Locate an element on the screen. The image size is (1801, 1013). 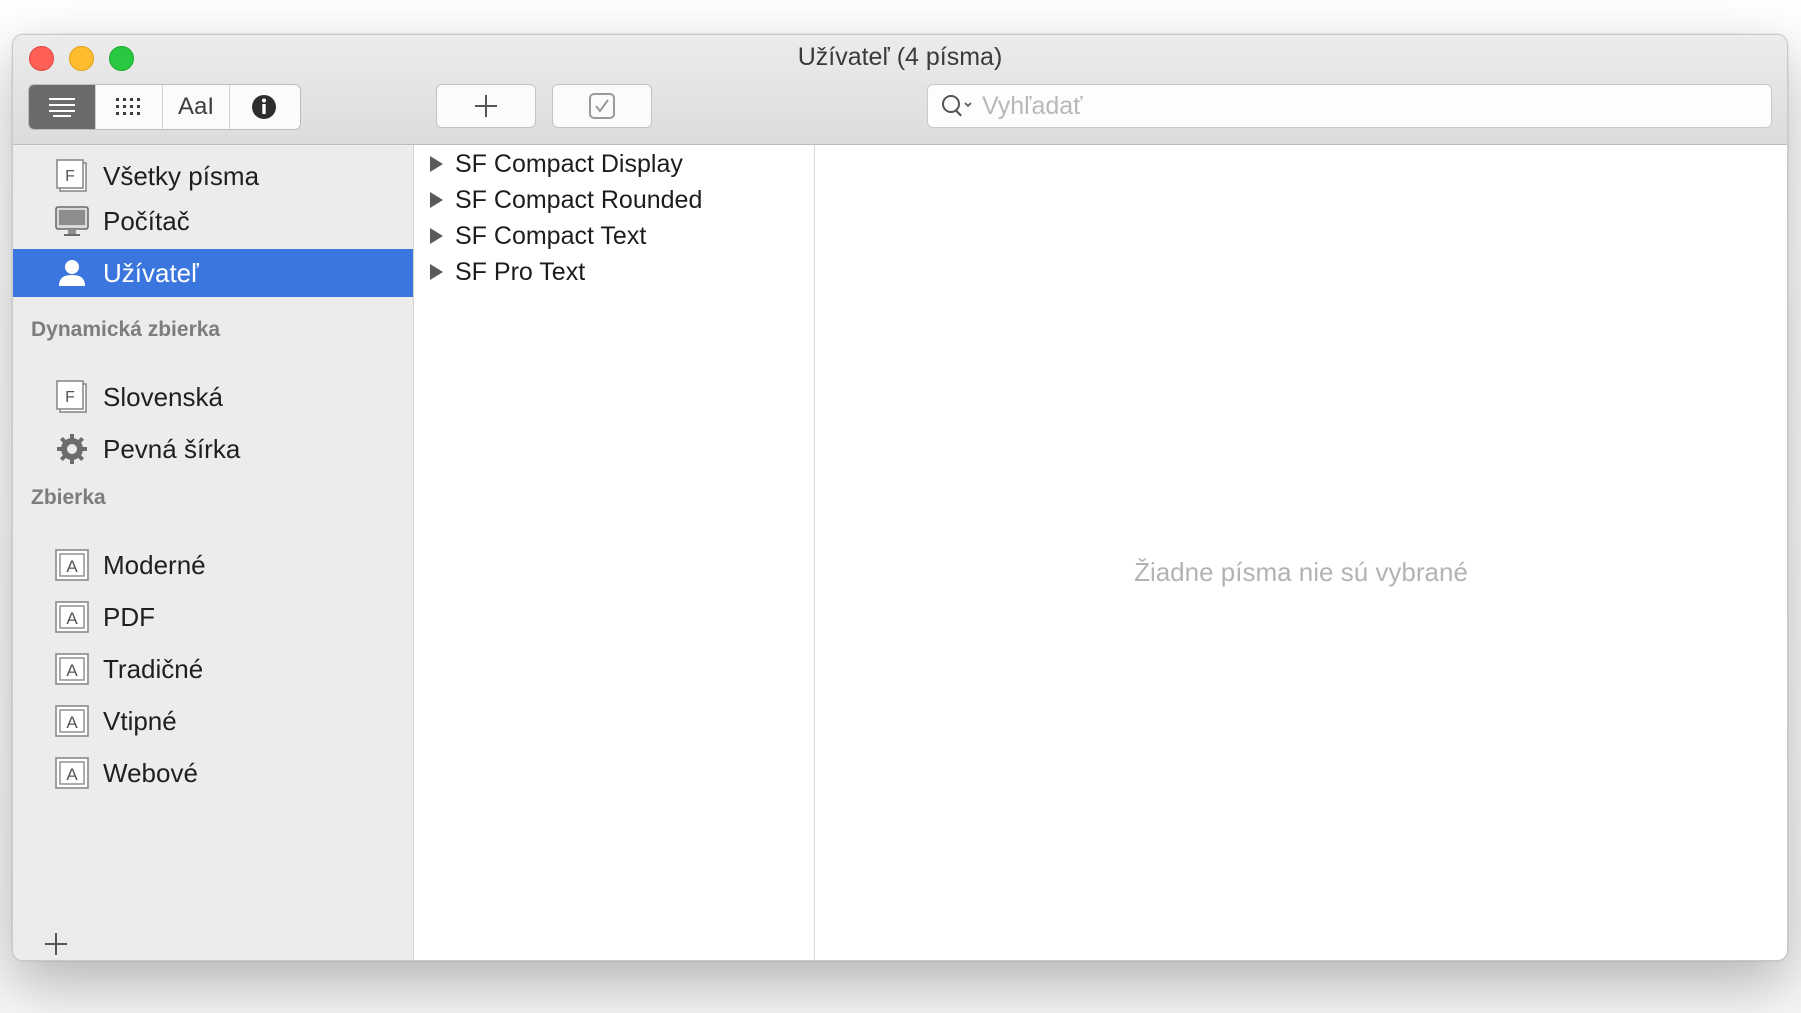
list-lines-icon is located at coordinates (62, 107).